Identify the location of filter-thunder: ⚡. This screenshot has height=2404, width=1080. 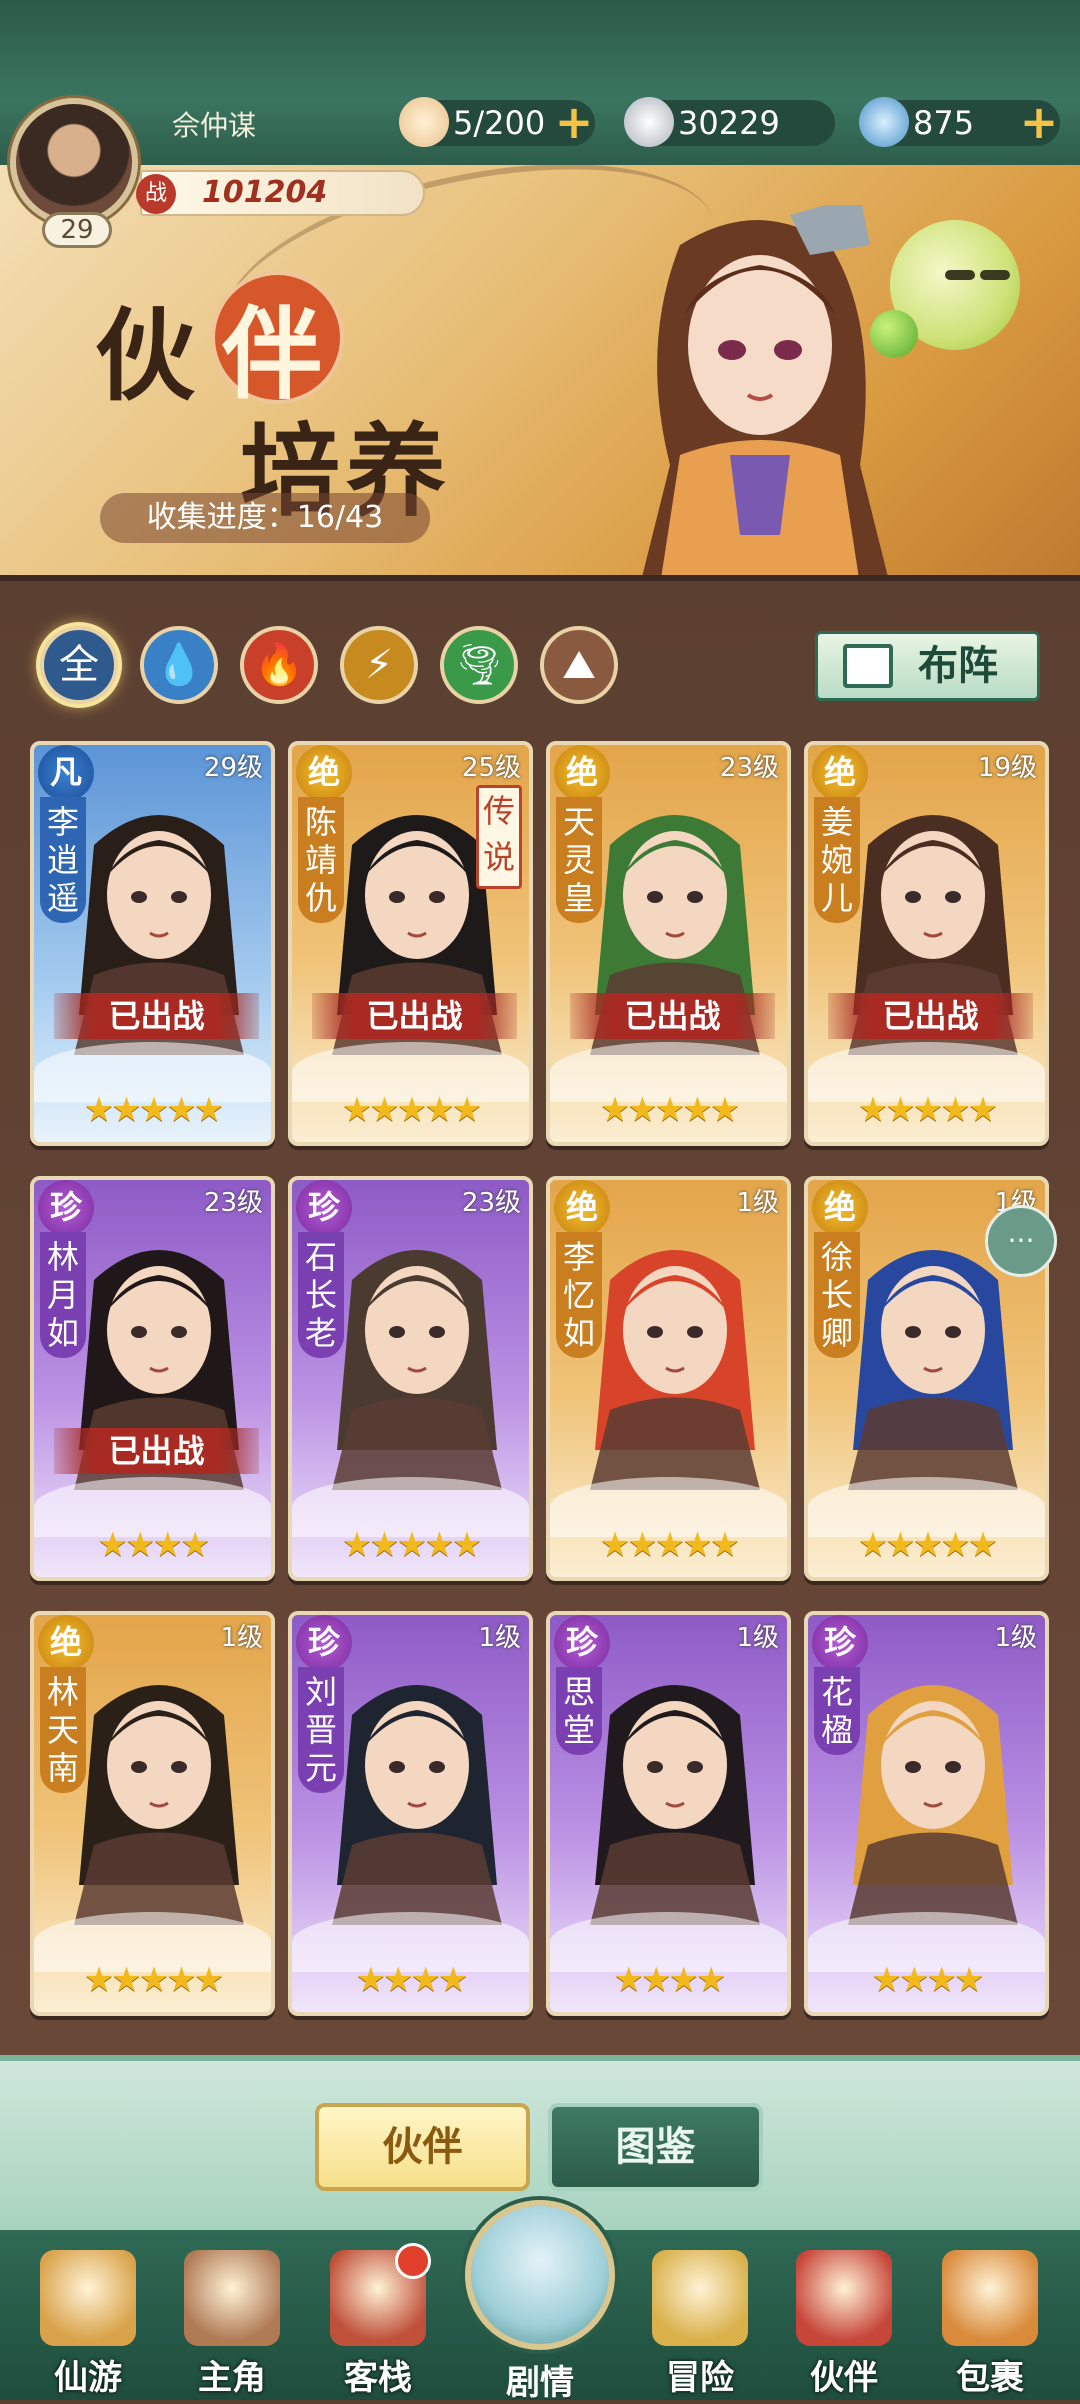
(379, 665).